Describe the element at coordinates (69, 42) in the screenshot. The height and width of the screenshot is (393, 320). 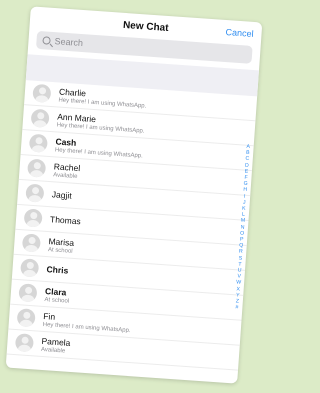
I see `search-placeholder: Search` at that location.